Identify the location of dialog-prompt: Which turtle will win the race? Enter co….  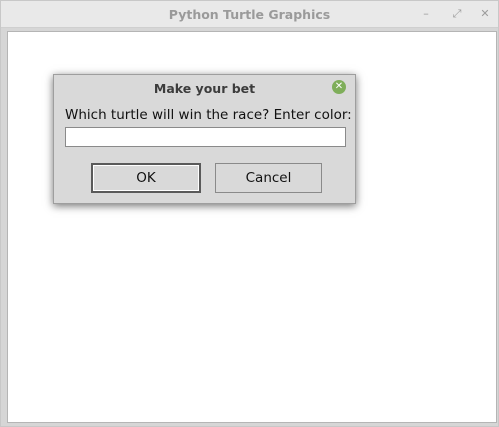
(208, 115).